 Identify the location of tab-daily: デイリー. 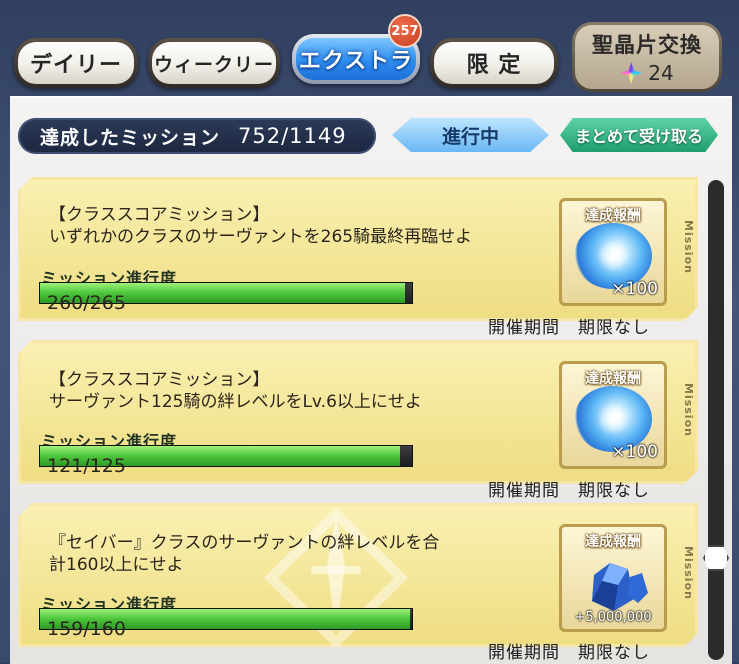
(76, 63).